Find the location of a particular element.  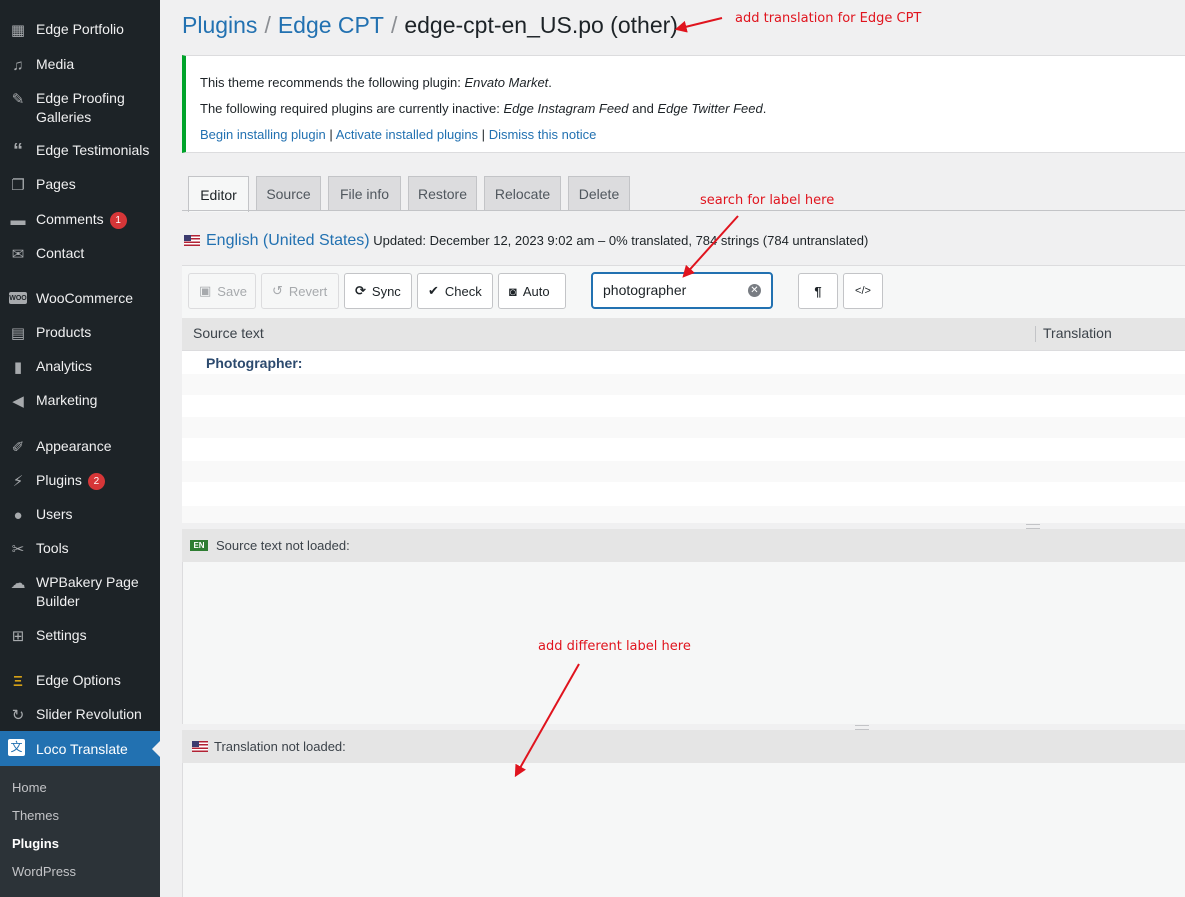

menu-label: Edge Testimonials is located at coordinates (93, 150).